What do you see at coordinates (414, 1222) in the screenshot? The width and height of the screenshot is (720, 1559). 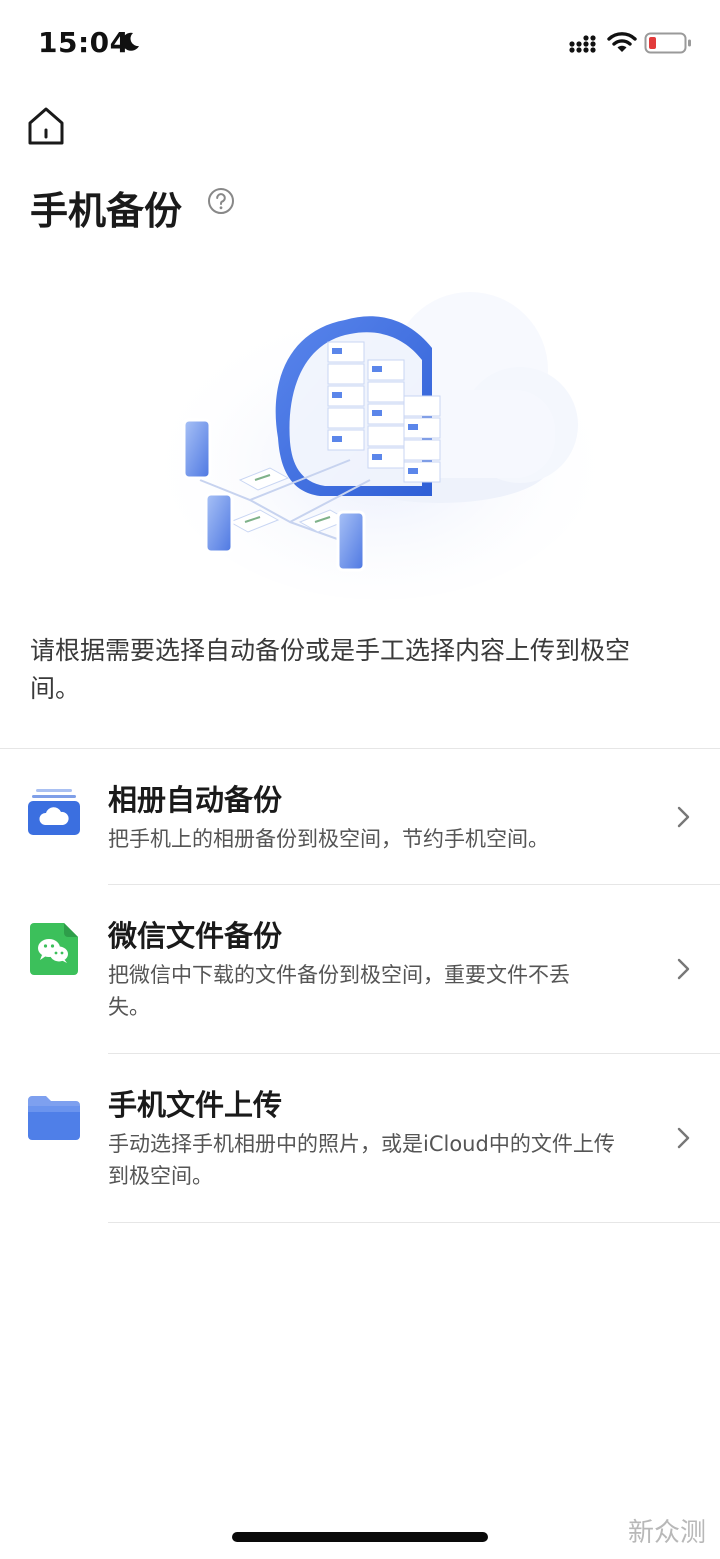 I see `option-divider` at bounding box center [414, 1222].